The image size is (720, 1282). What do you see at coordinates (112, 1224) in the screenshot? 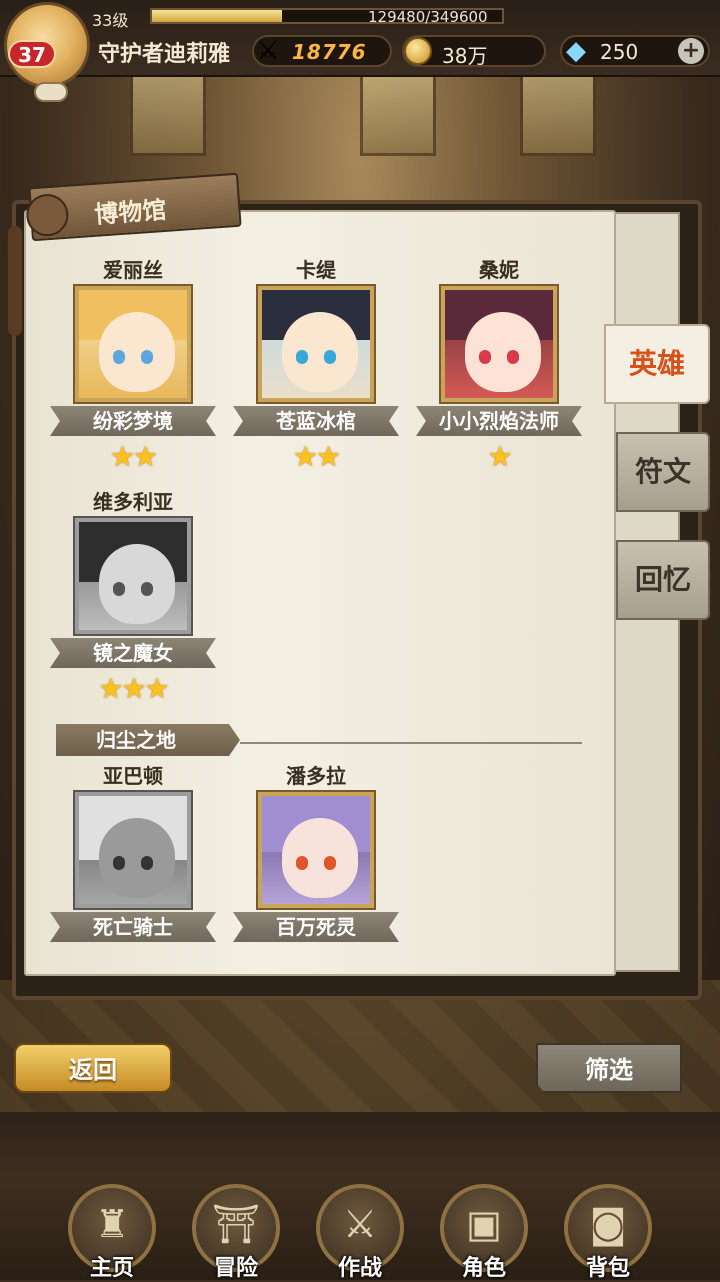
I see `home-statue-icon: ♜` at bounding box center [112, 1224].